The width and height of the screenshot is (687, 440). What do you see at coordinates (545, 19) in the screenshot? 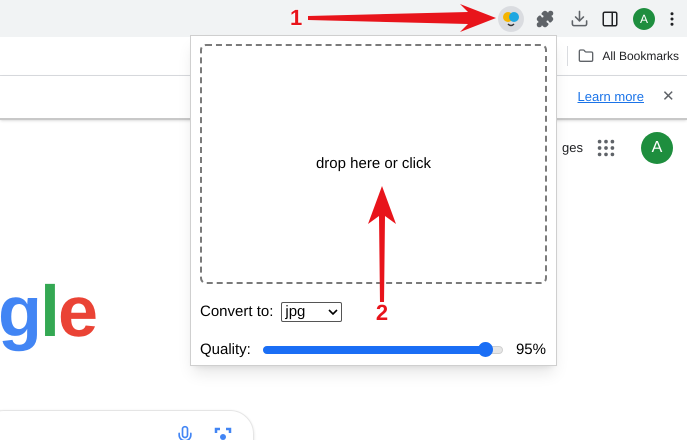
I see `extensions-icon` at bounding box center [545, 19].